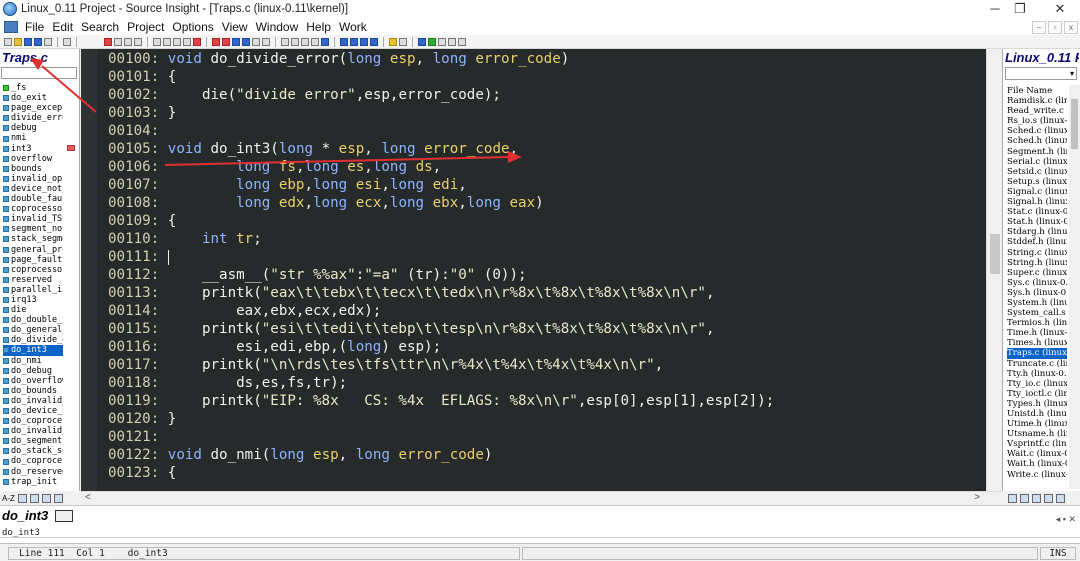  I want to click on symbol-item: do_invalid_op, so click(33, 401).